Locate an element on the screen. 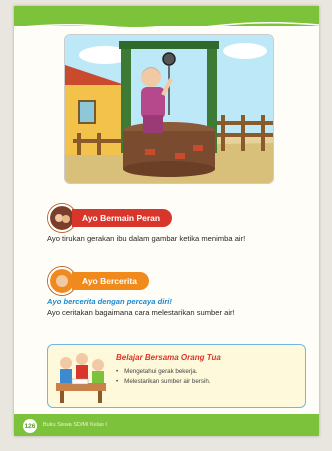  role-play-heading: Ayo Bermain Peran is located at coordinates (110, 218).